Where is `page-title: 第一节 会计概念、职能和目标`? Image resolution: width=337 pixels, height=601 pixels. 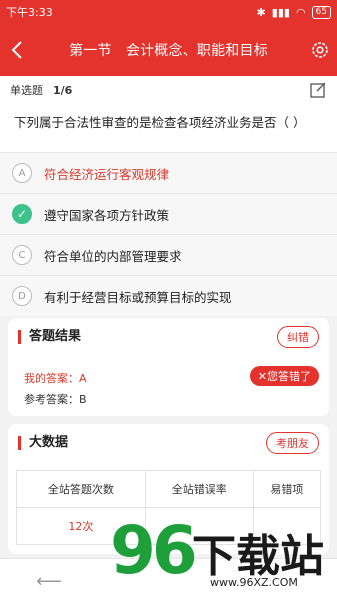
page-title: 第一节 会计概念、职能和目标 is located at coordinates (168, 51).